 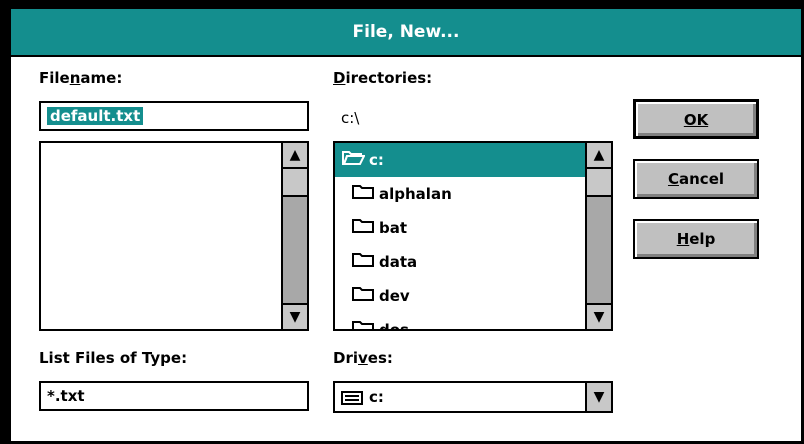 I want to click on file-list: ▲ ▼, so click(x=174, y=236).